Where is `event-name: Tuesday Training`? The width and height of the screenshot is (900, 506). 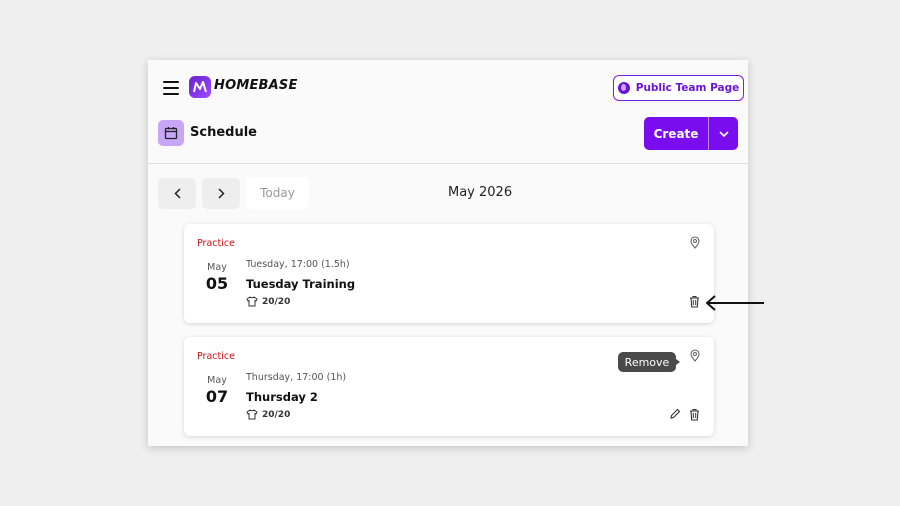 event-name: Tuesday Training is located at coordinates (301, 284).